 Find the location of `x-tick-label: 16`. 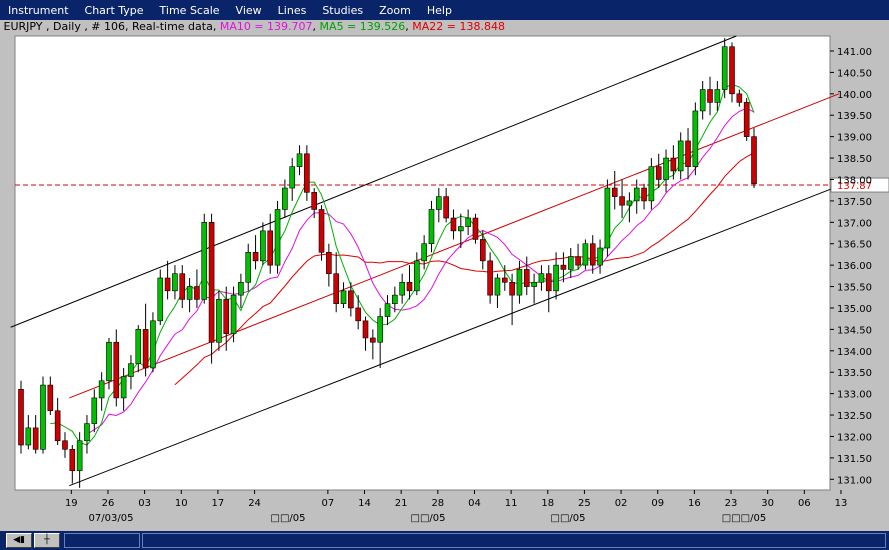

x-tick-label: 16 is located at coordinates (694, 503).